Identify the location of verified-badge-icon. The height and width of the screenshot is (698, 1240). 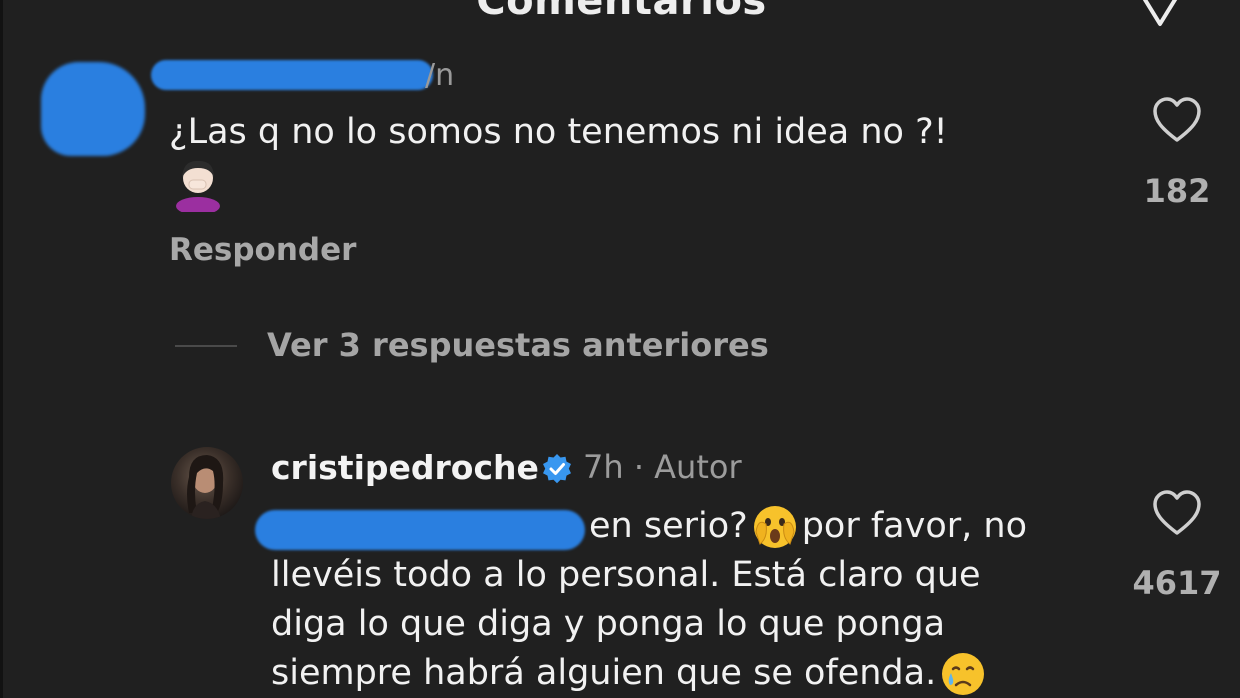
(557, 469).